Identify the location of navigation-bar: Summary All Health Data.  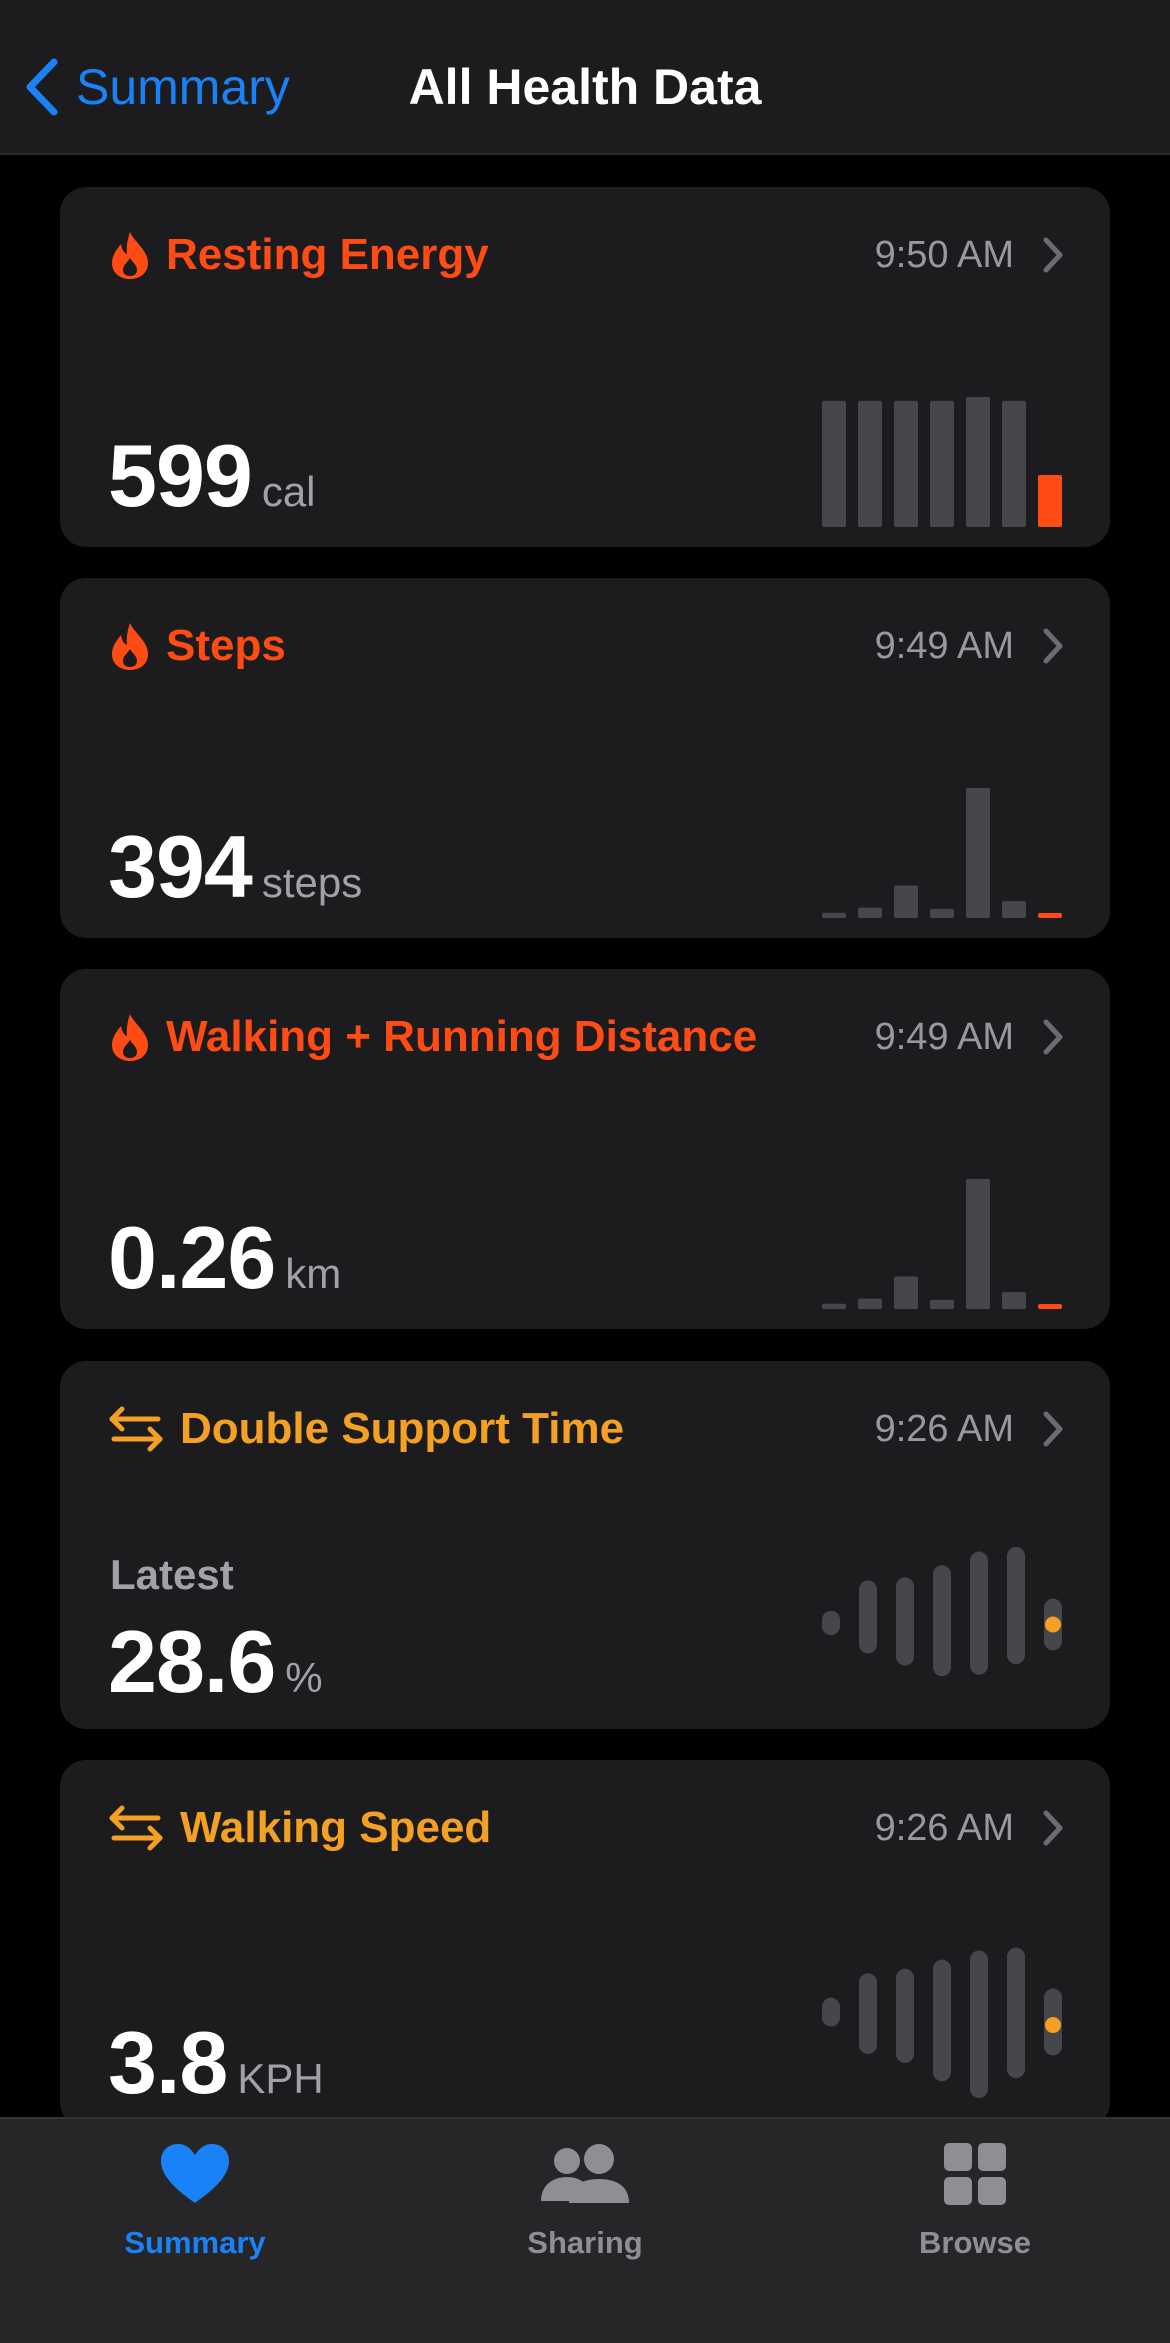
(585, 77).